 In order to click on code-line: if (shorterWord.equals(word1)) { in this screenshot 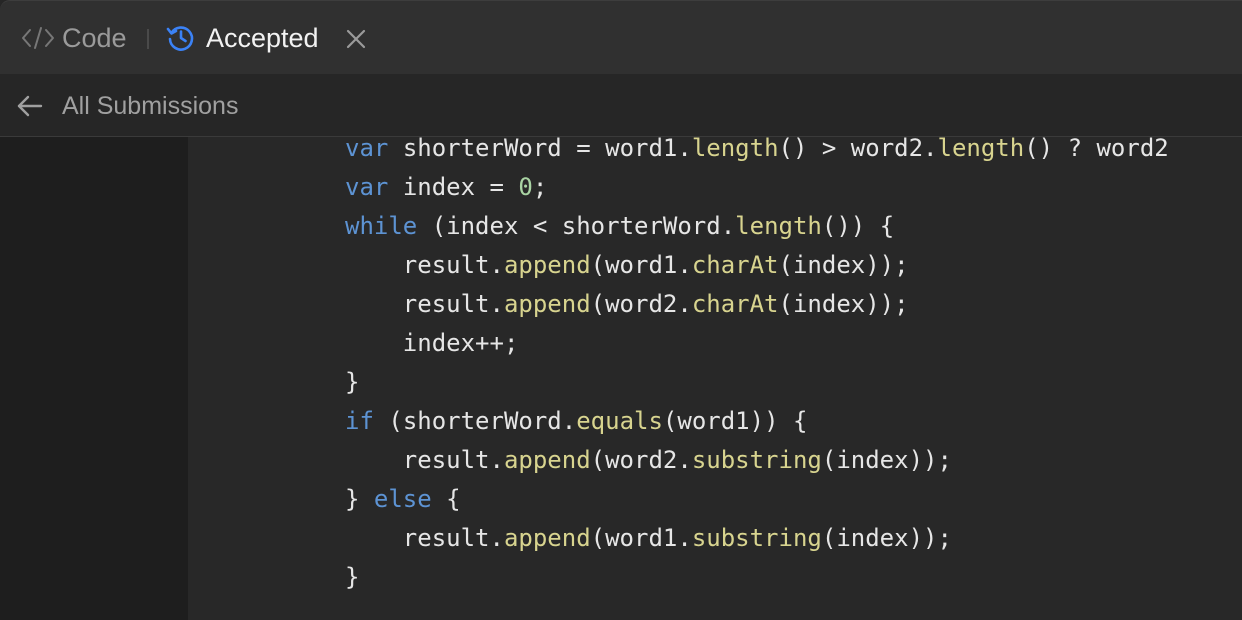, I will do `click(576, 421)`.